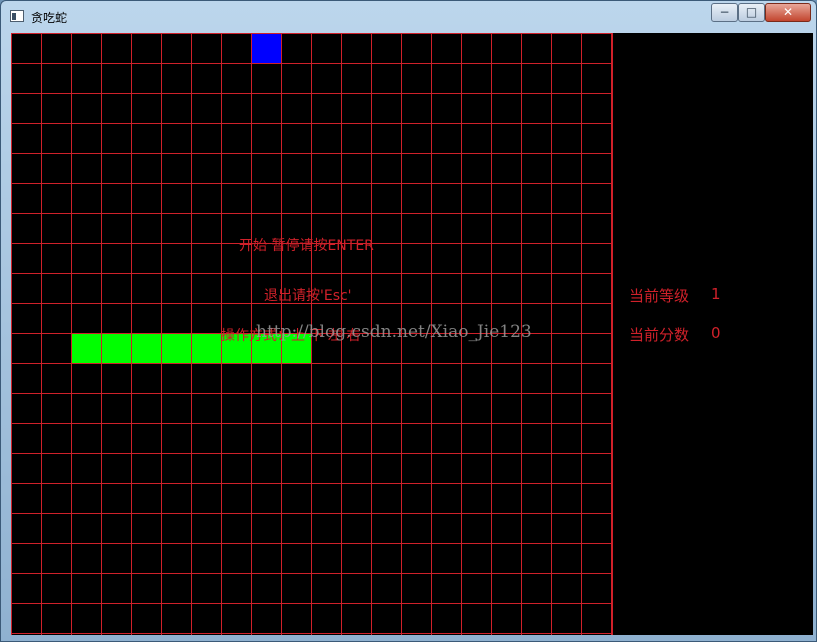  Describe the element at coordinates (306, 246) in the screenshot. I see `start-pause-hint: 开始 暂停请按ENTER` at that location.